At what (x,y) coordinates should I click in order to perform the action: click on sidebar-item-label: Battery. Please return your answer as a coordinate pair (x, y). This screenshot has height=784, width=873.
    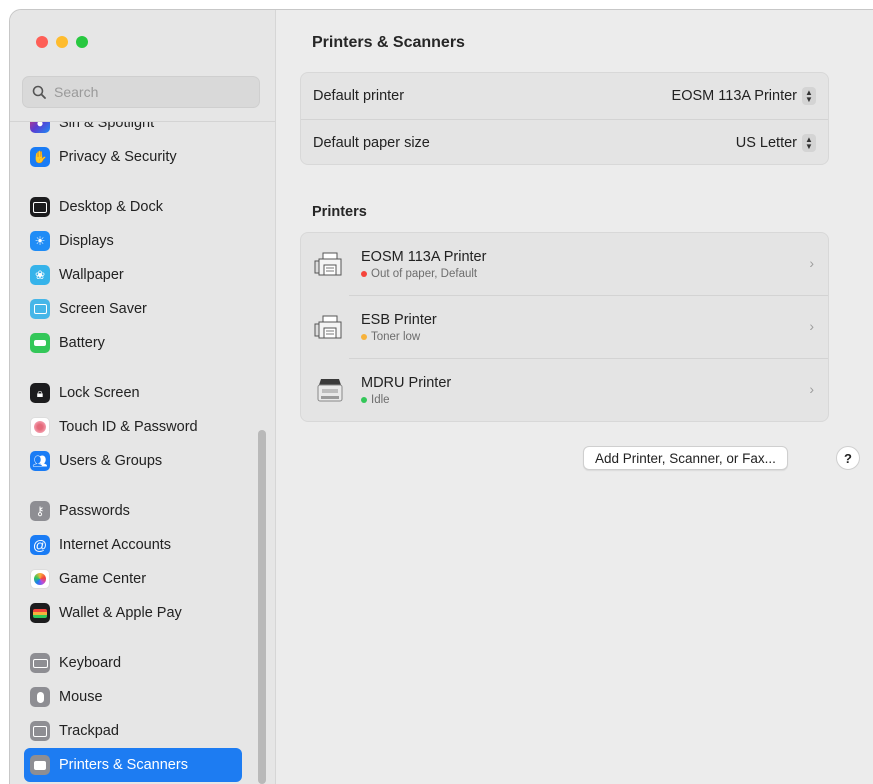
    Looking at the image, I should click on (82, 343).